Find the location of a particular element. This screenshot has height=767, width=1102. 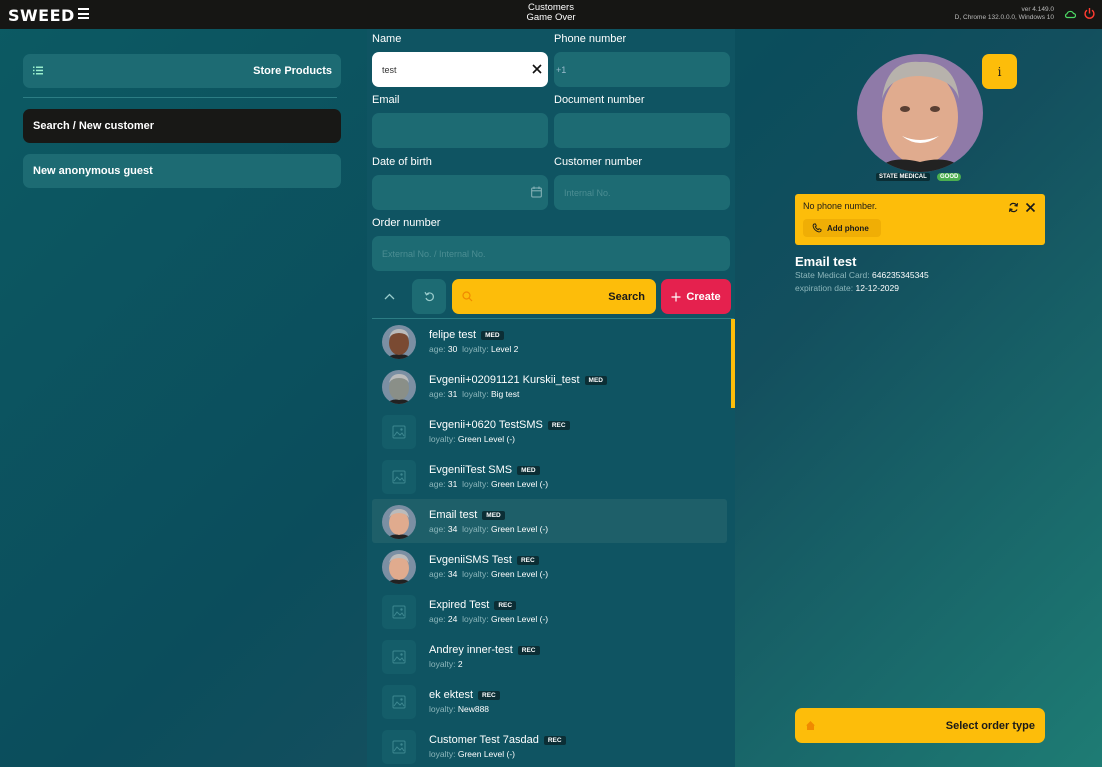

age-value: 30 is located at coordinates (452, 349).